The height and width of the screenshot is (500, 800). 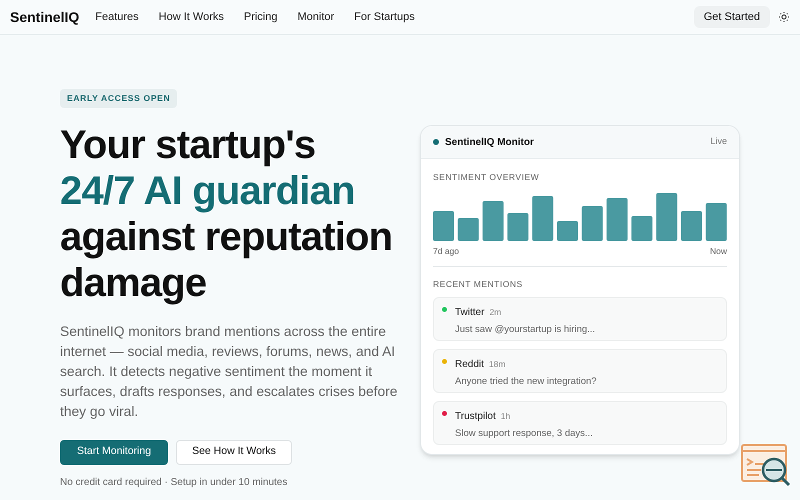 What do you see at coordinates (486, 177) in the screenshot?
I see `section-heading: SENTIMENT OVERVIEW` at bounding box center [486, 177].